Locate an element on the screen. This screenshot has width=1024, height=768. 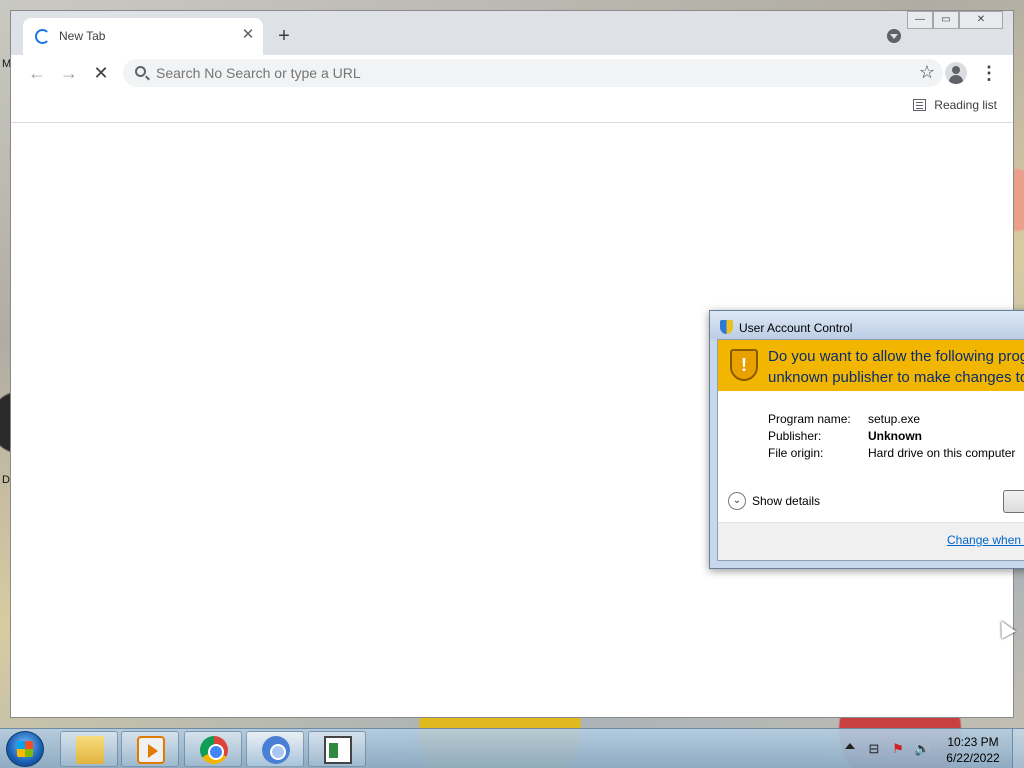
address-bar: ☆ is located at coordinates (533, 73).